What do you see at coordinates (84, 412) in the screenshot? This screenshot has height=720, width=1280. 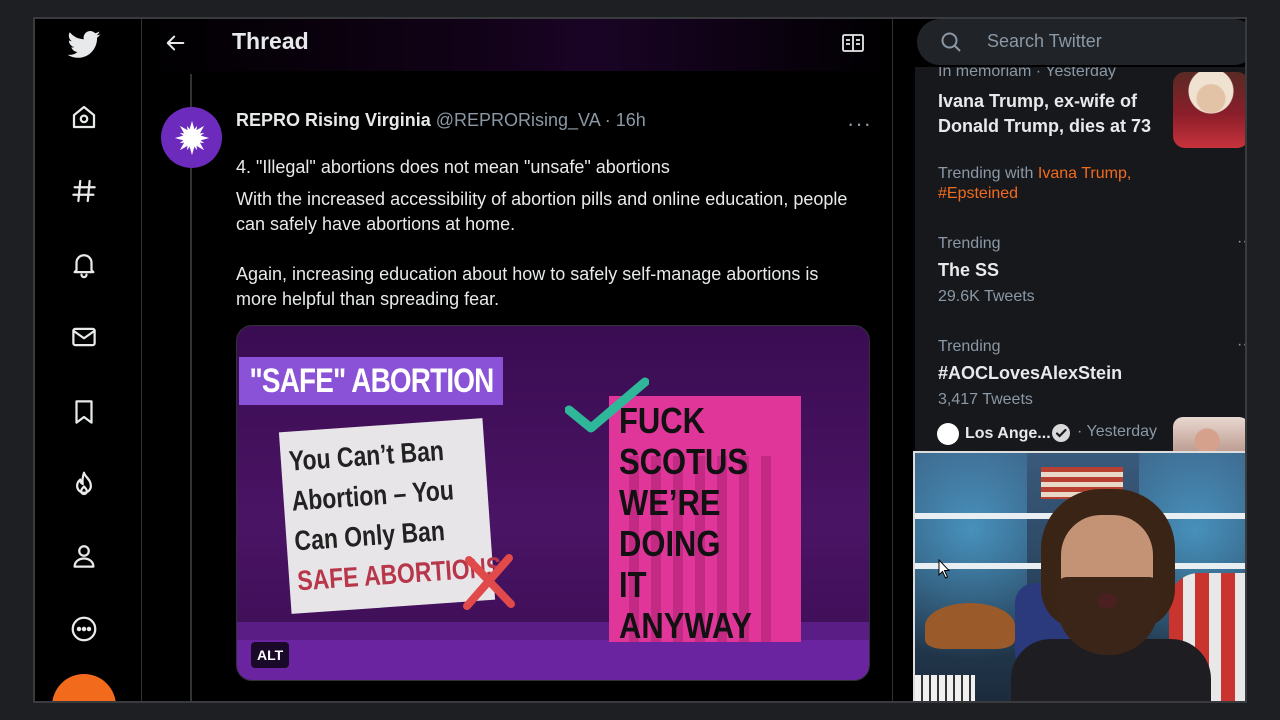 I see `bookmark-icon` at bounding box center [84, 412].